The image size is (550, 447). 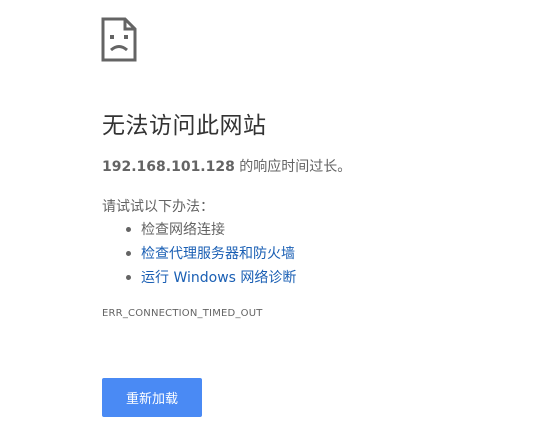 What do you see at coordinates (182, 313) in the screenshot?
I see `error-code: ERR_CONNECTION_TIMED_OUT` at bounding box center [182, 313].